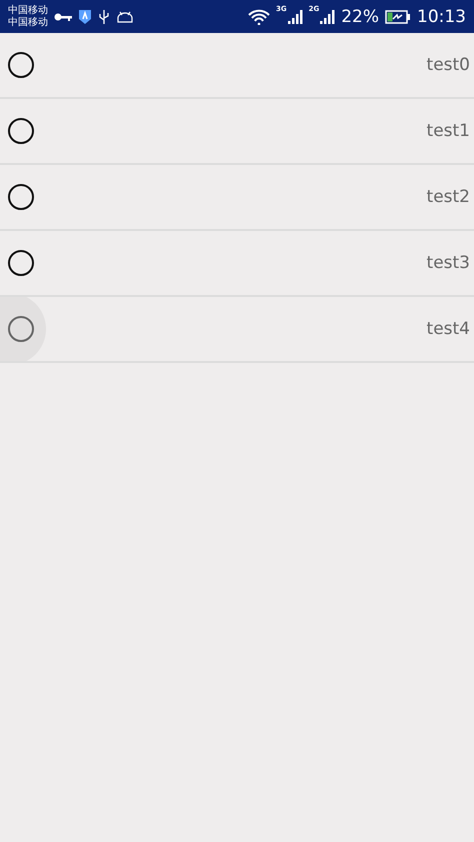 This screenshot has width=474, height=842. Describe the element at coordinates (448, 263) in the screenshot. I see `row-label: test3` at that location.